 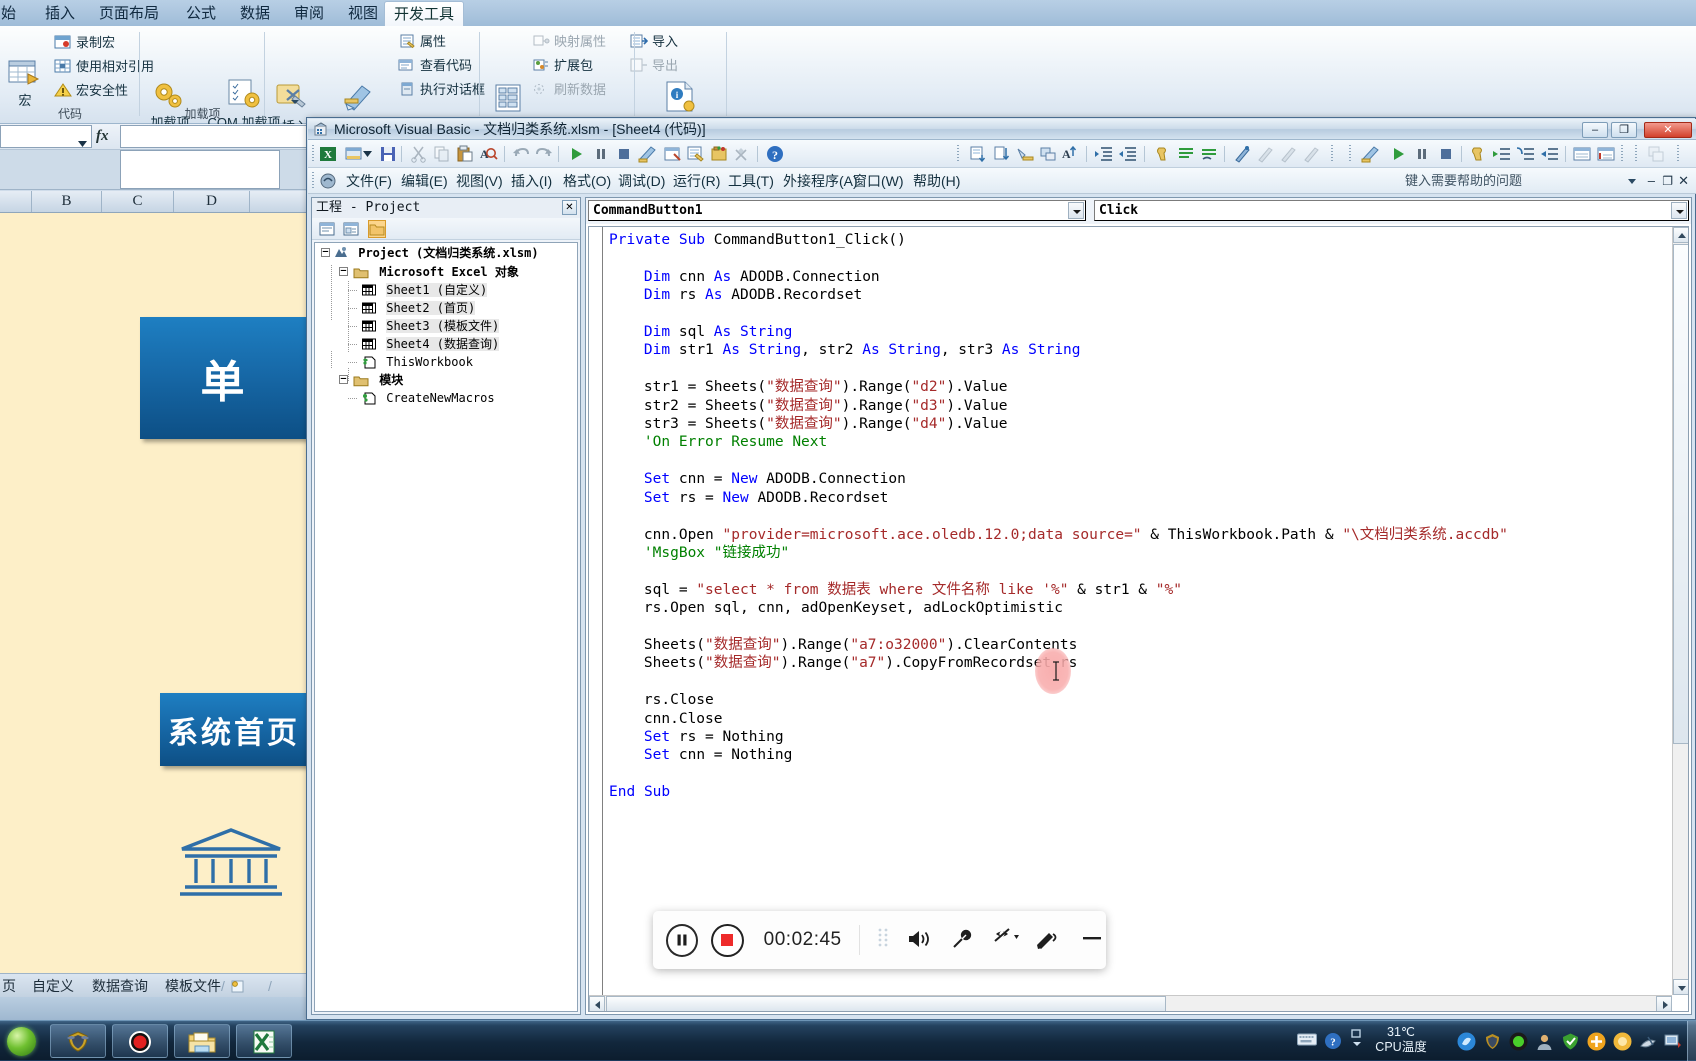 I want to click on locals-window-icon, so click(x=1582, y=154).